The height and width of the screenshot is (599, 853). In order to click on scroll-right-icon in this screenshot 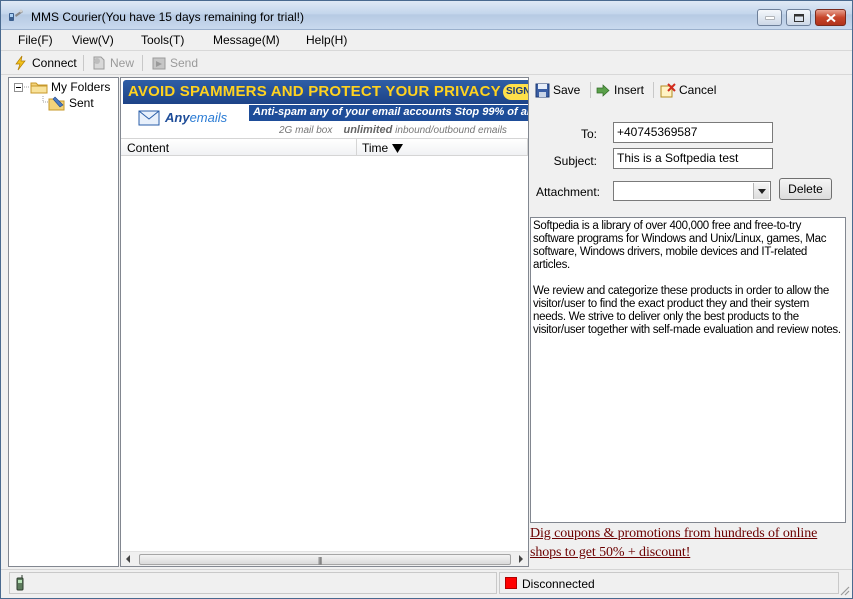, I will do `click(521, 559)`.